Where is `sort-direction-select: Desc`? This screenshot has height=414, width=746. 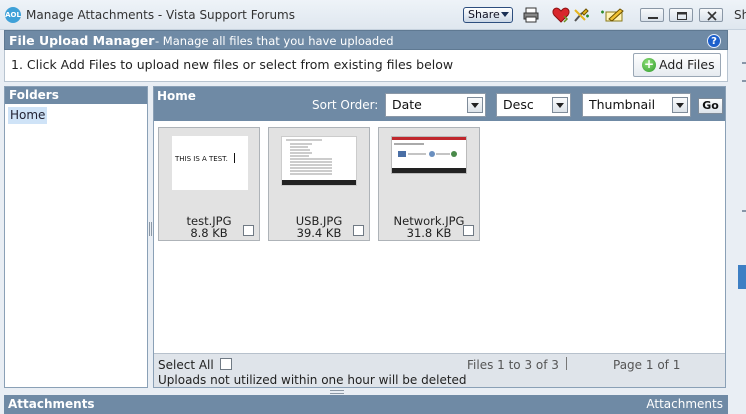 sort-direction-select: Desc is located at coordinates (533, 105).